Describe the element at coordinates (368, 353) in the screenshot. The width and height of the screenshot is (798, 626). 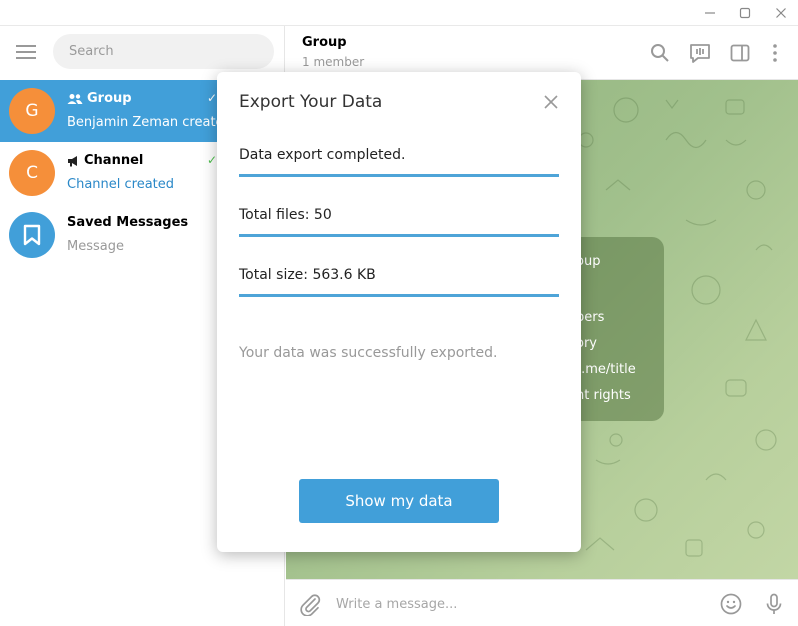
I see `export-success-note: Your data was successfully exported.` at that location.